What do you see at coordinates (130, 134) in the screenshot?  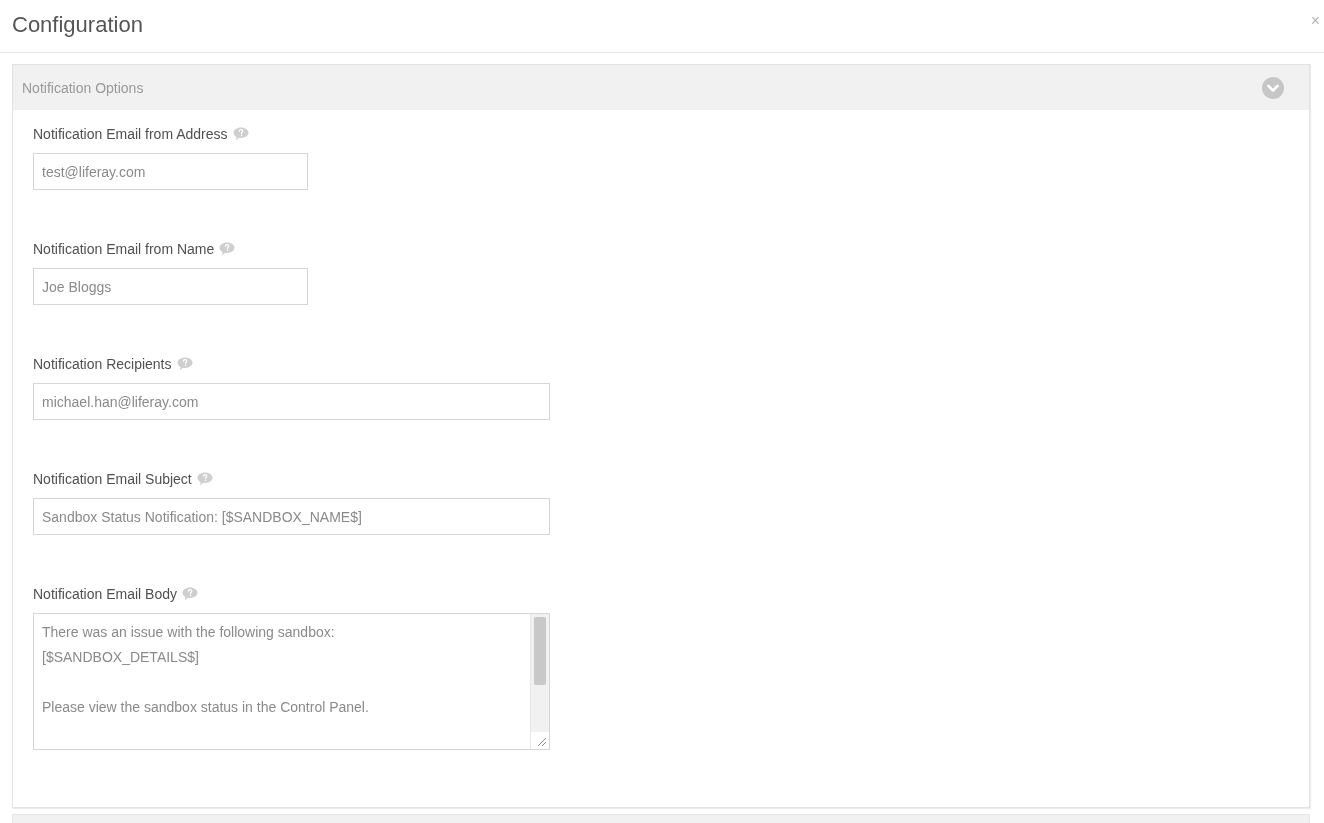 I see `field-label: Notification Email from Address` at bounding box center [130, 134].